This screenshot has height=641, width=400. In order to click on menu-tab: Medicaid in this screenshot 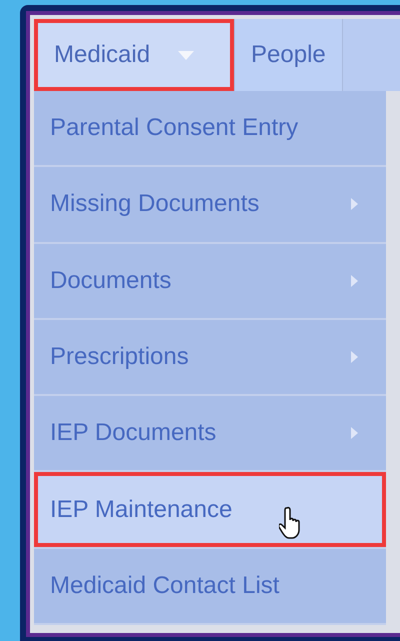, I will do `click(135, 55)`.